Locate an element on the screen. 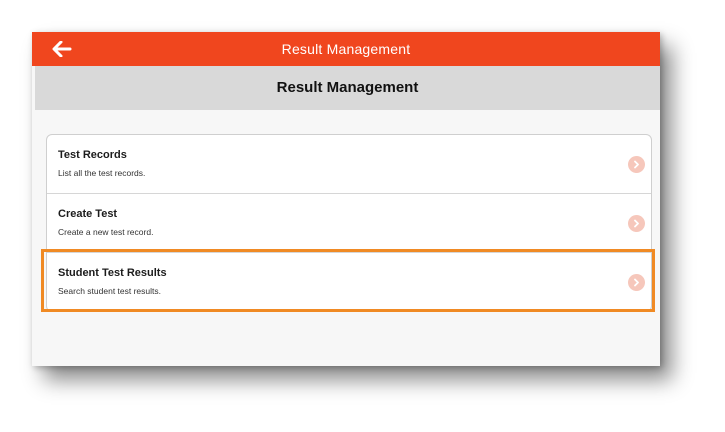 The width and height of the screenshot is (725, 432). header-title: Result Management is located at coordinates (346, 49).